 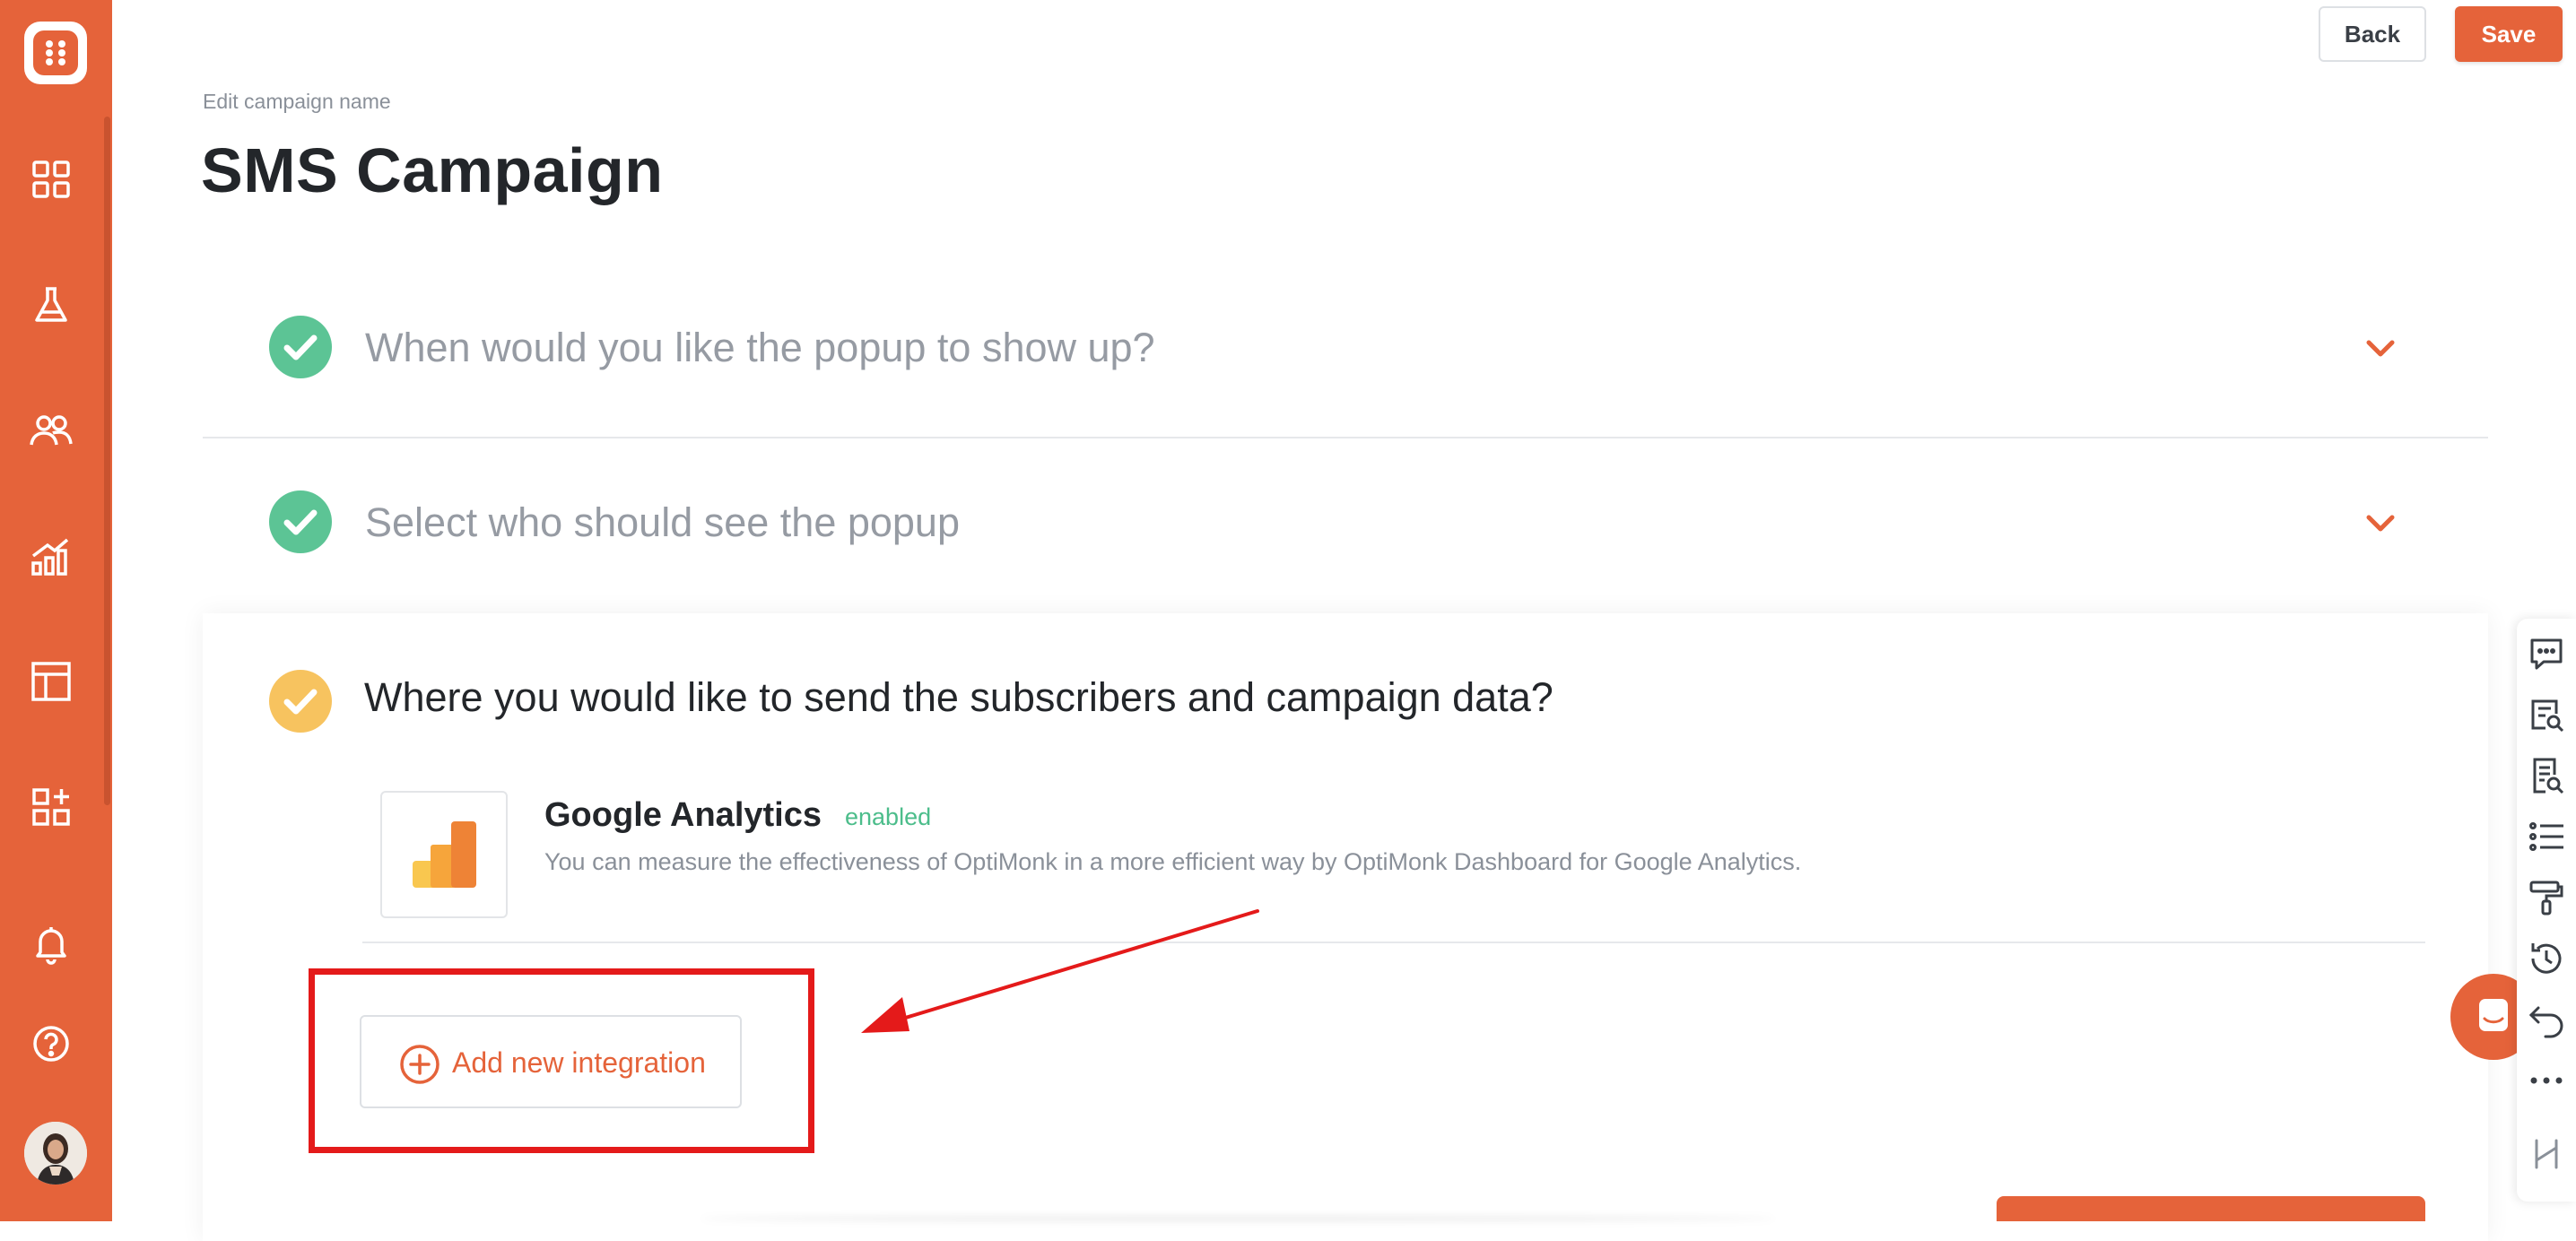 I want to click on dashboard-icon, so click(x=51, y=179).